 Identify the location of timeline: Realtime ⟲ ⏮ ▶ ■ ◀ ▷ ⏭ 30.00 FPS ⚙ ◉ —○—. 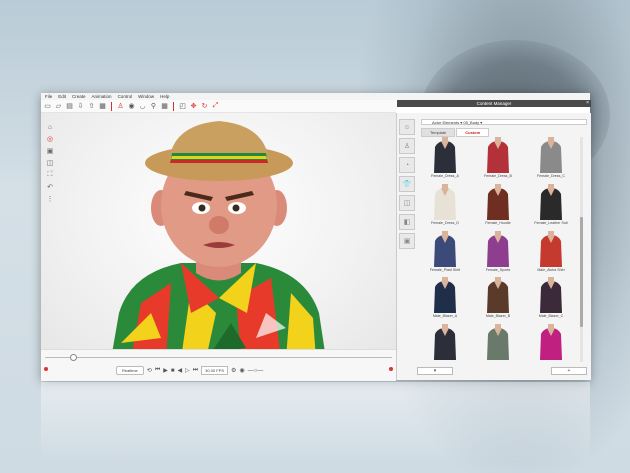
(218, 365).